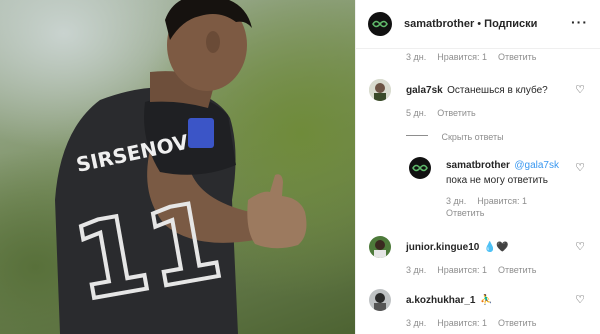 This screenshot has width=600, height=334. I want to click on comment-username: a.kozhukhar_1, so click(440, 300).